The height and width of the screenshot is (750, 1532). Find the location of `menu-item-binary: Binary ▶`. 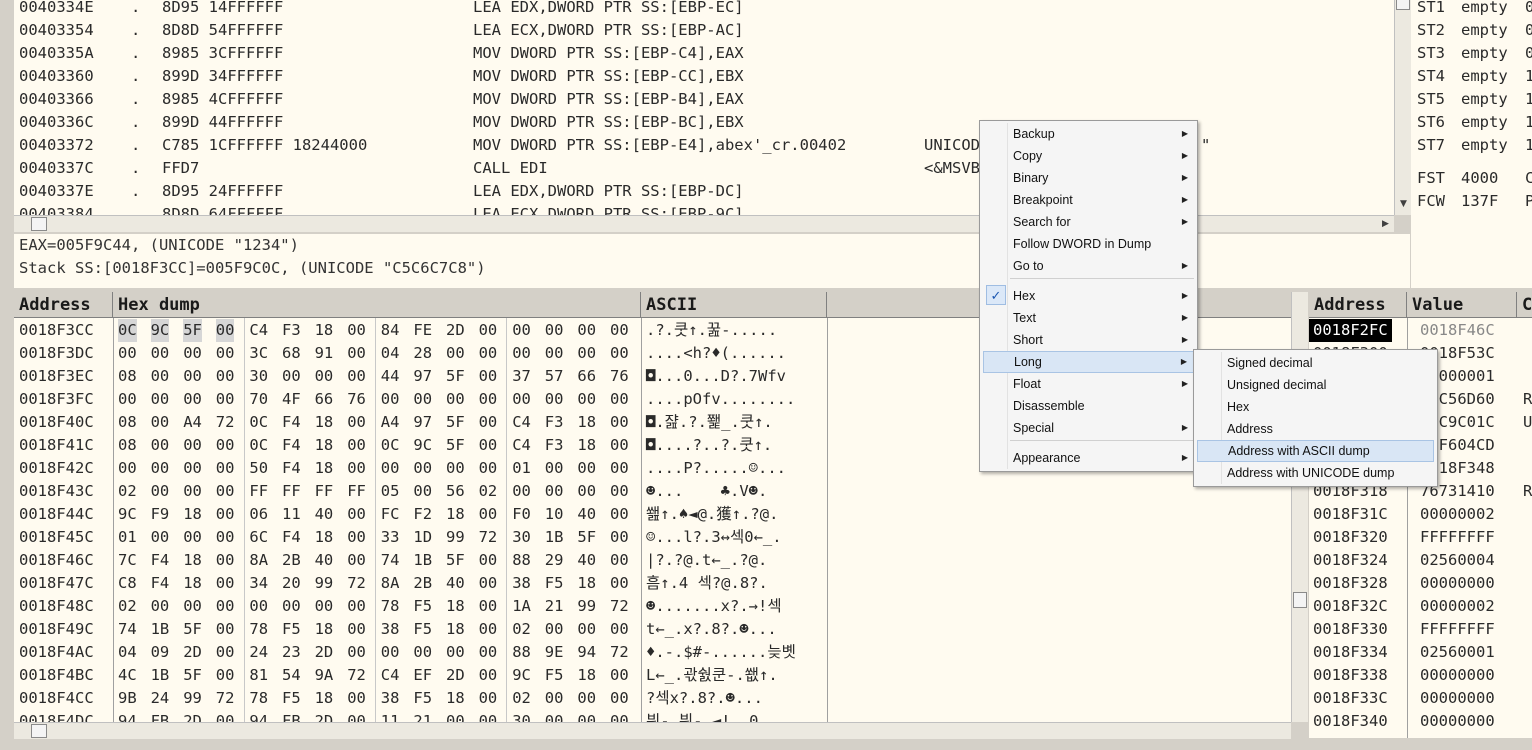

menu-item-binary: Binary ▶ is located at coordinates (1088, 178).